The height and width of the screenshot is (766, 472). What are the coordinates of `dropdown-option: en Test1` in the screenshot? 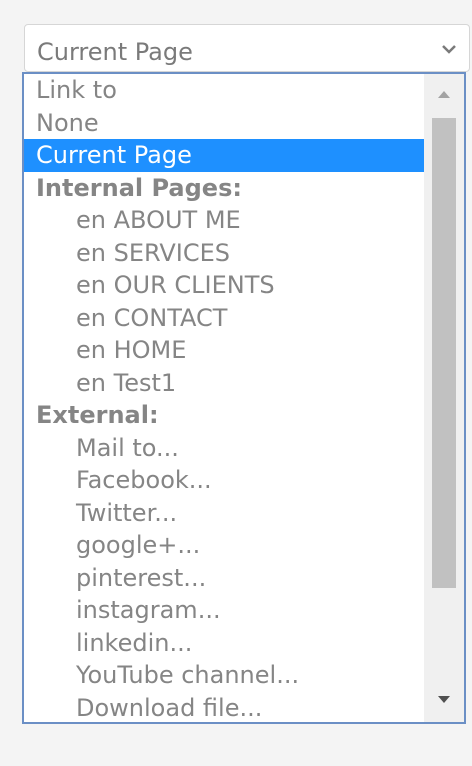 It's located at (225, 383).